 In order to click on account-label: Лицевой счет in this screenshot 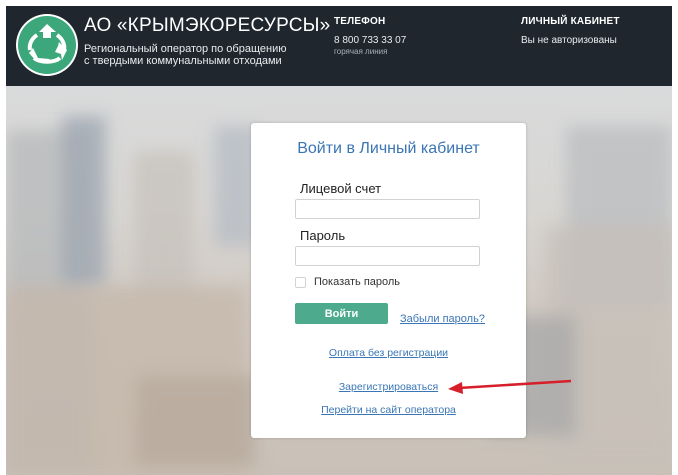, I will do `click(341, 188)`.